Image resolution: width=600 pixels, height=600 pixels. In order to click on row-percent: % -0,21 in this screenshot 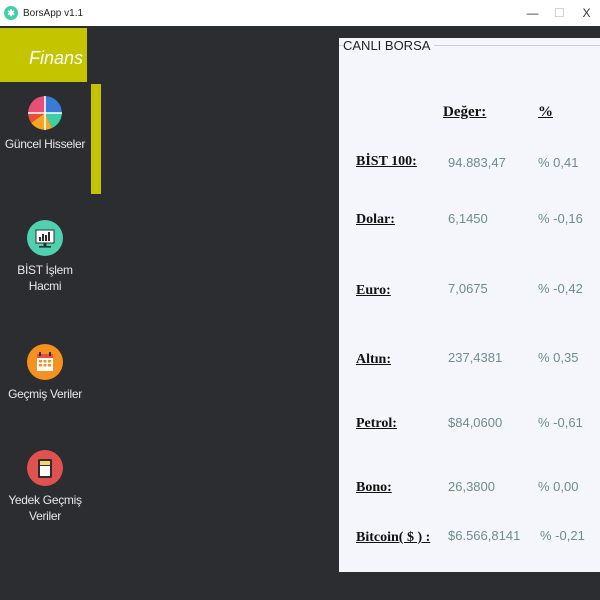, I will do `click(562, 535)`.